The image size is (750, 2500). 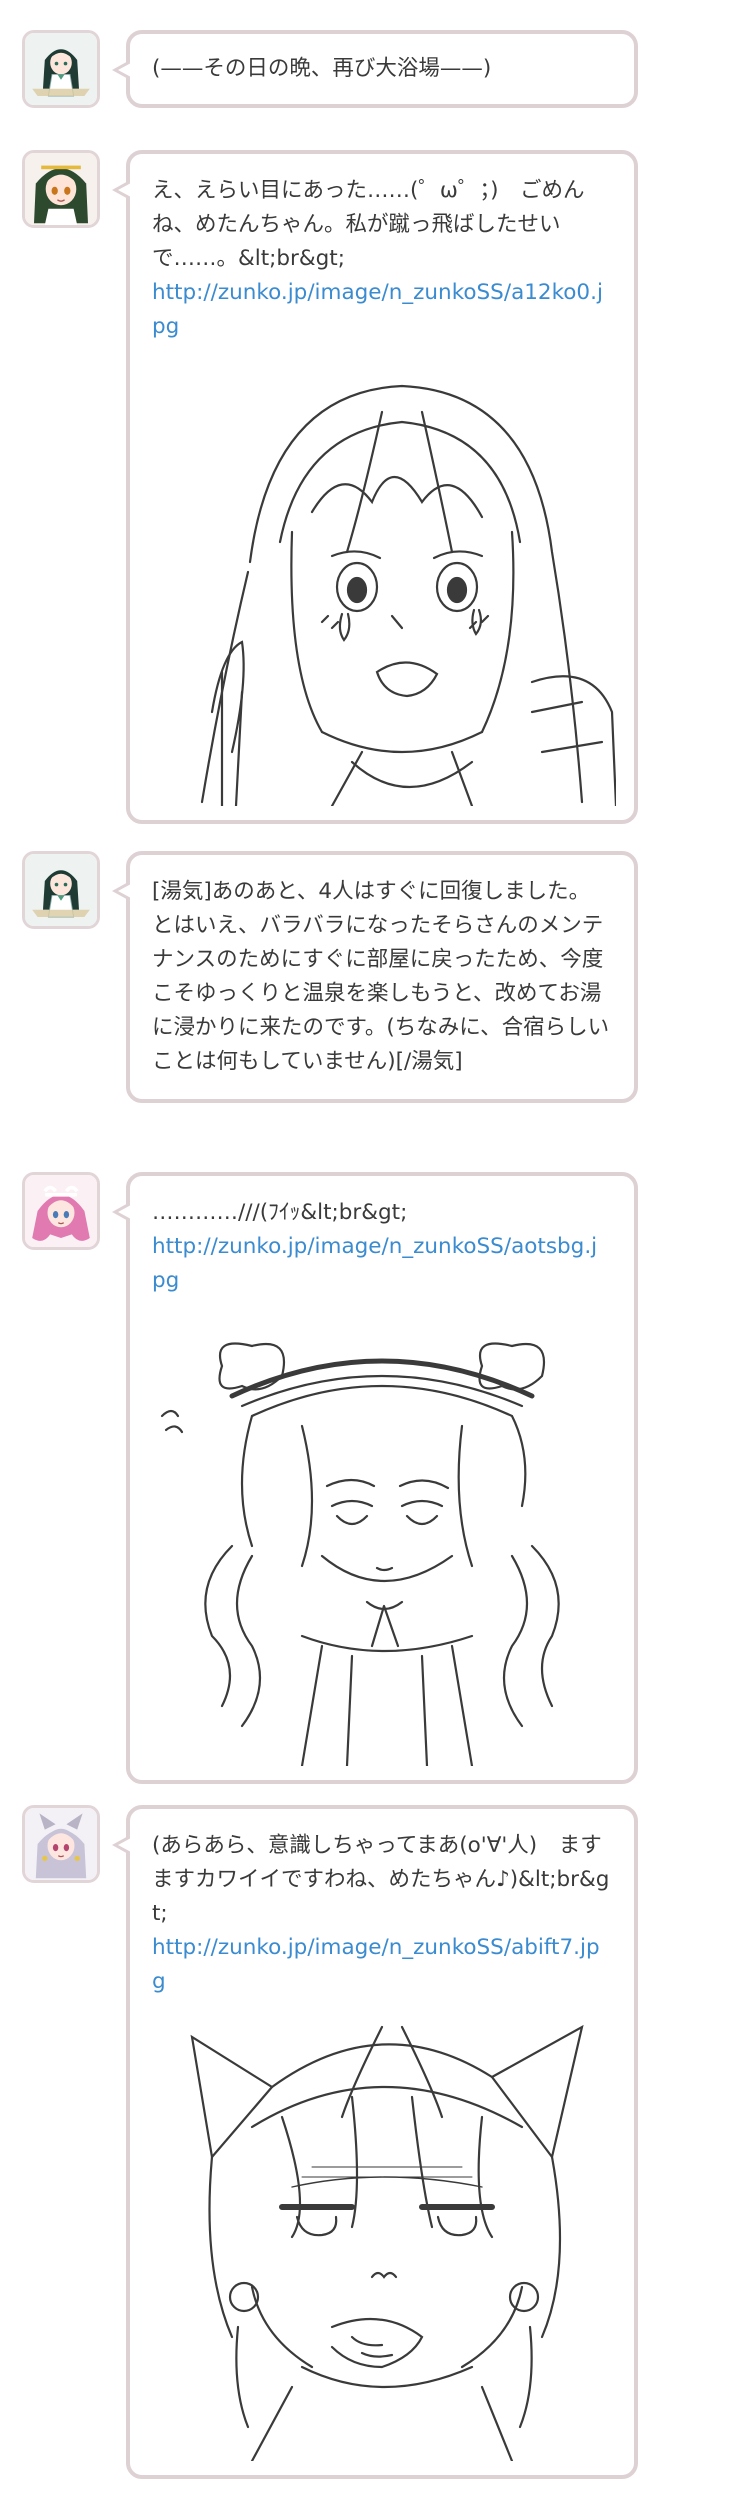 What do you see at coordinates (61, 189) in the screenshot?
I see `girl-green-hair-avatar-icon` at bounding box center [61, 189].